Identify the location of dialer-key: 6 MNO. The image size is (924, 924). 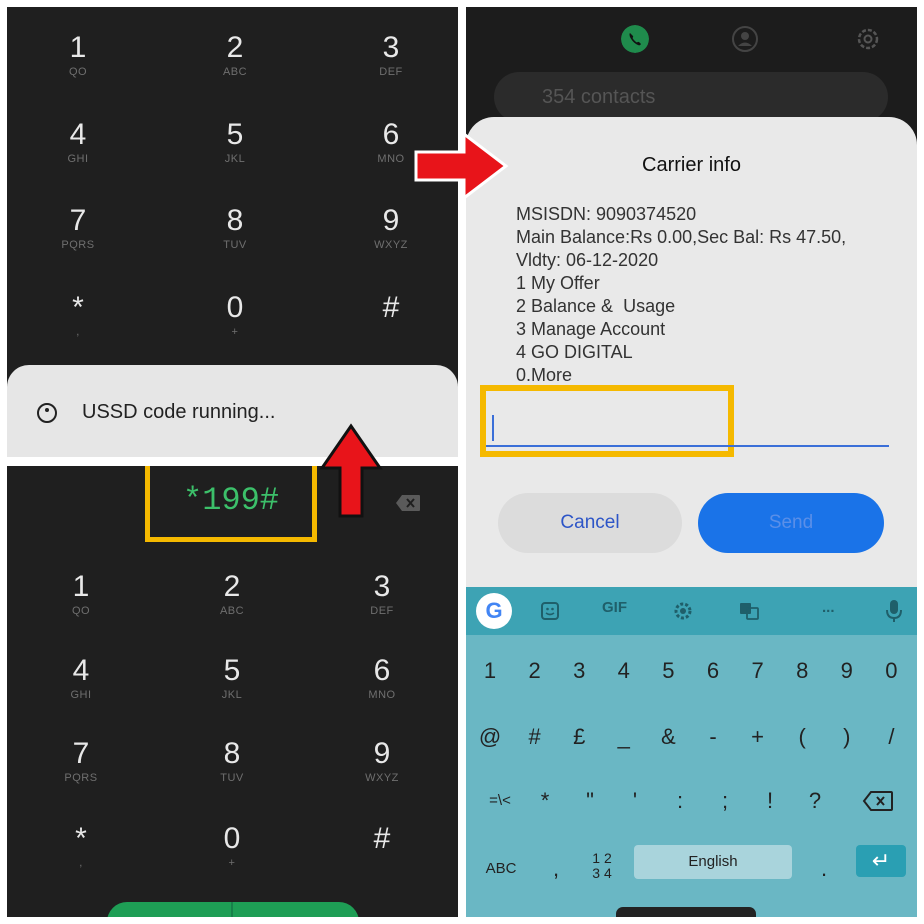
(382, 678).